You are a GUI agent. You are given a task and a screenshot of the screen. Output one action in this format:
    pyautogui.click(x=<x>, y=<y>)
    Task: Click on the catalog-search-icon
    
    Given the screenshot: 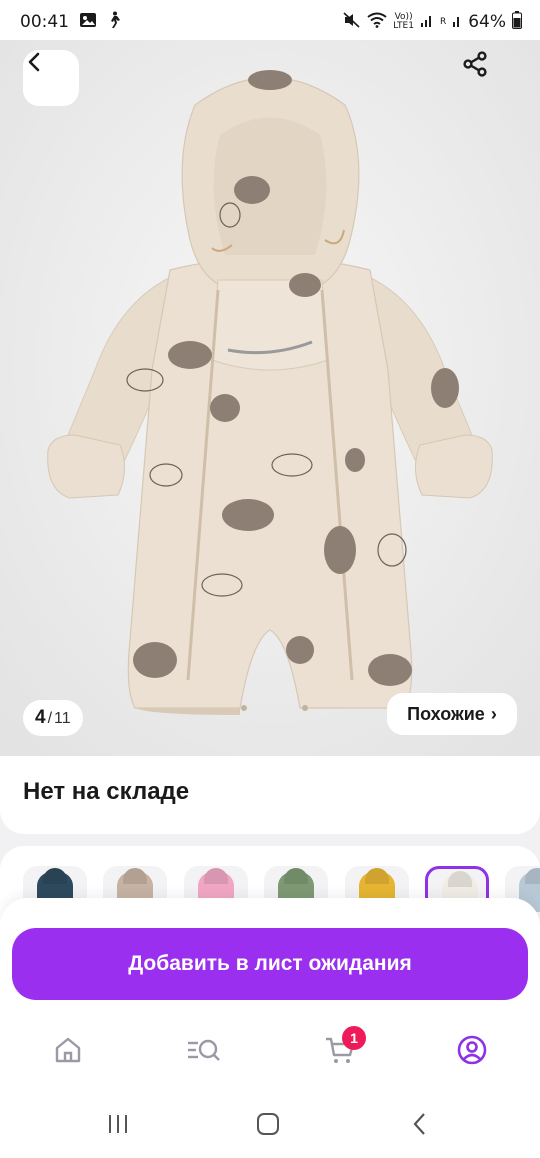 What is the action you would take?
    pyautogui.click(x=204, y=1052)
    